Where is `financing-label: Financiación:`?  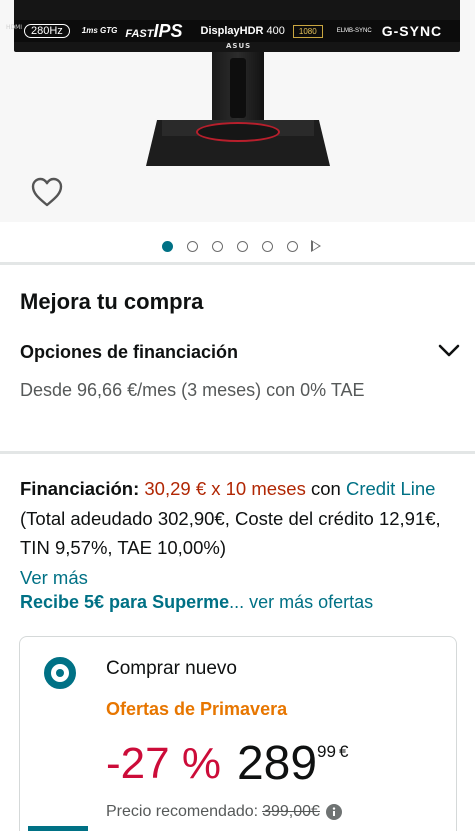 financing-label: Financiación: is located at coordinates (80, 488).